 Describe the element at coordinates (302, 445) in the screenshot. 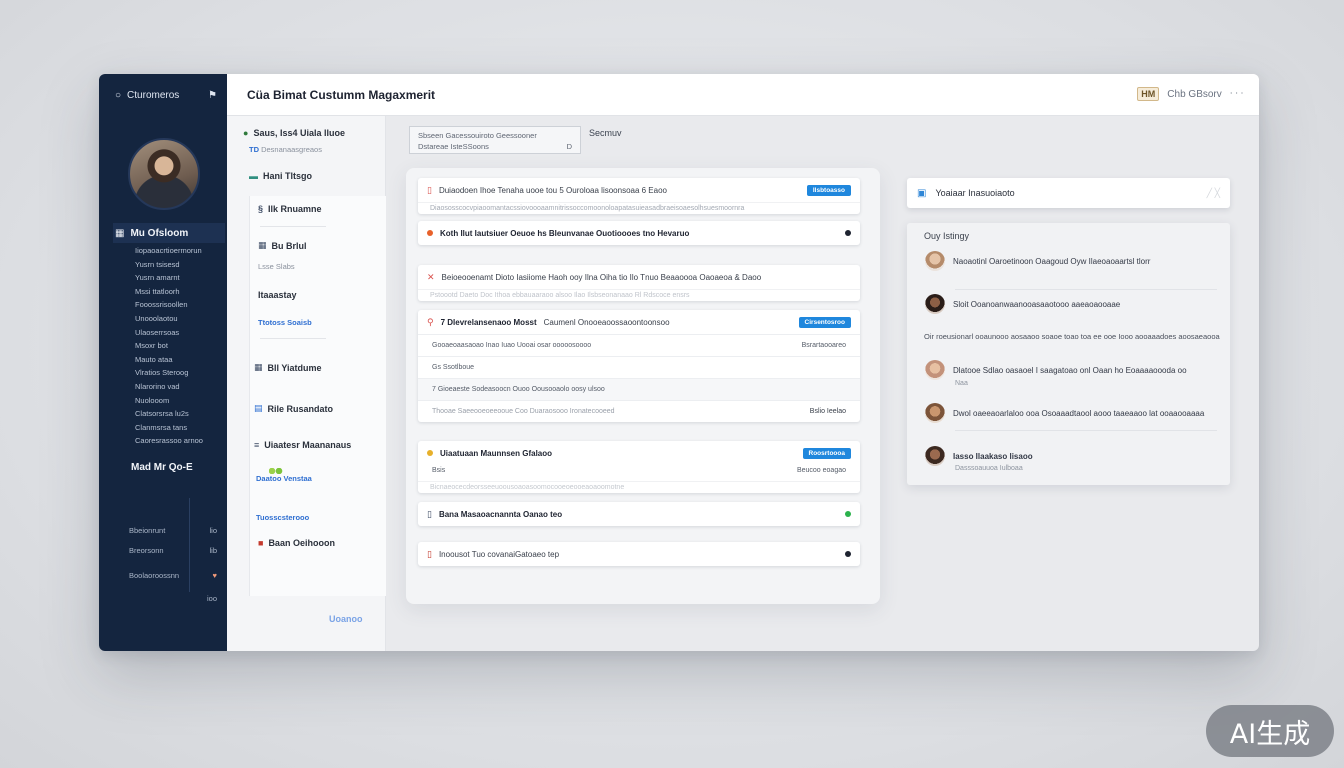

I see `nav-item: ≡ Uiaatesr Maananaus` at that location.